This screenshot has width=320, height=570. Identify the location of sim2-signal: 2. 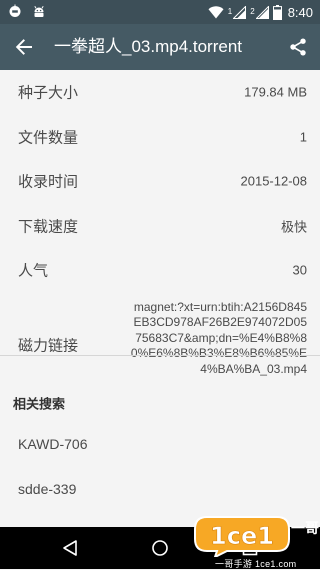
(259, 12).